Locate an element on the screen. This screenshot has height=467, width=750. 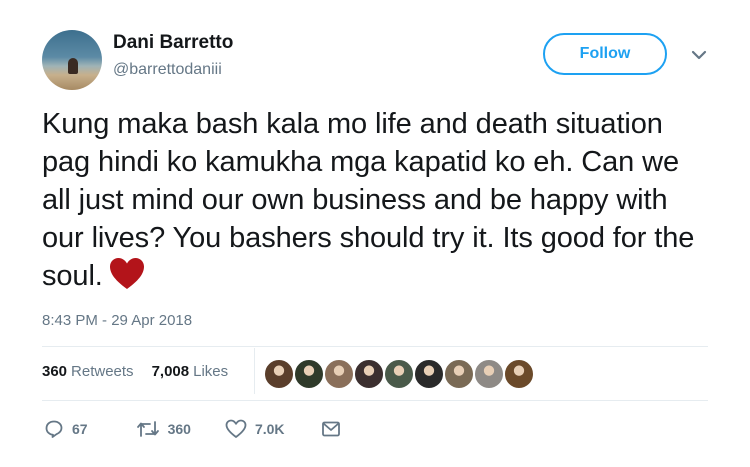
retweet-button: 360 is located at coordinates (163, 429).